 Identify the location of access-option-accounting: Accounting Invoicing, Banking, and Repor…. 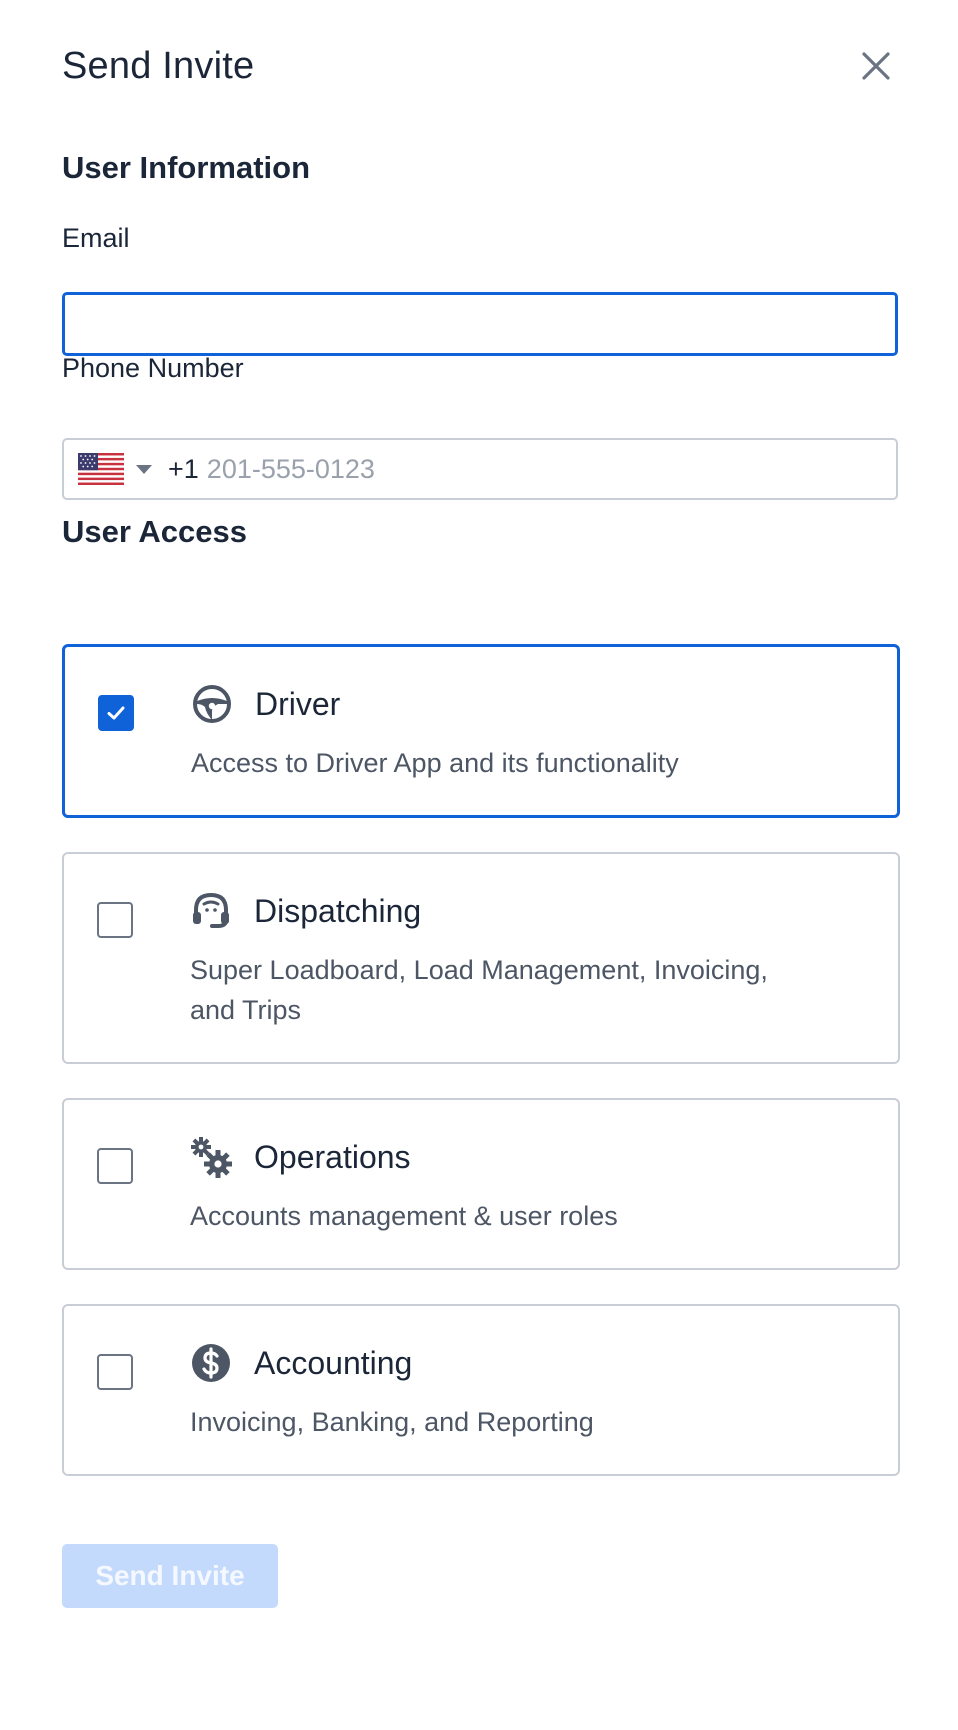
(481, 1390).